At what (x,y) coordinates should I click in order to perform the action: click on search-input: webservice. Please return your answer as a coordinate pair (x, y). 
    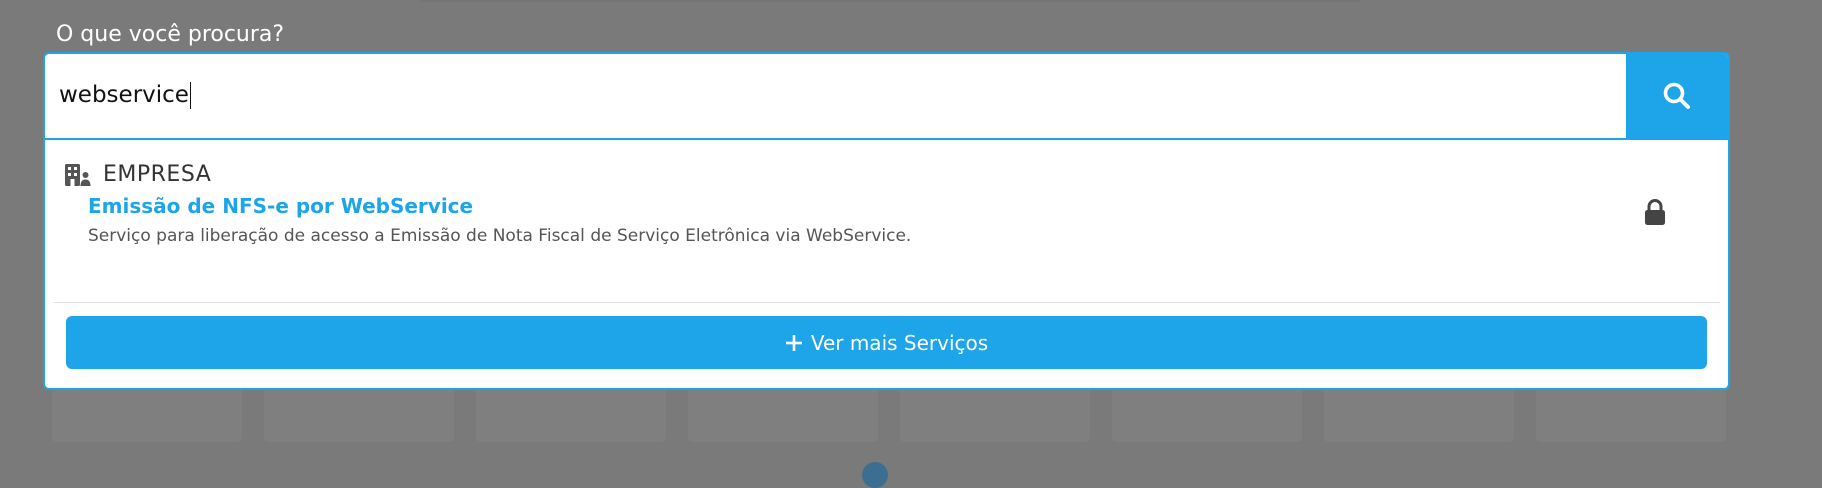
    Looking at the image, I should click on (125, 95).